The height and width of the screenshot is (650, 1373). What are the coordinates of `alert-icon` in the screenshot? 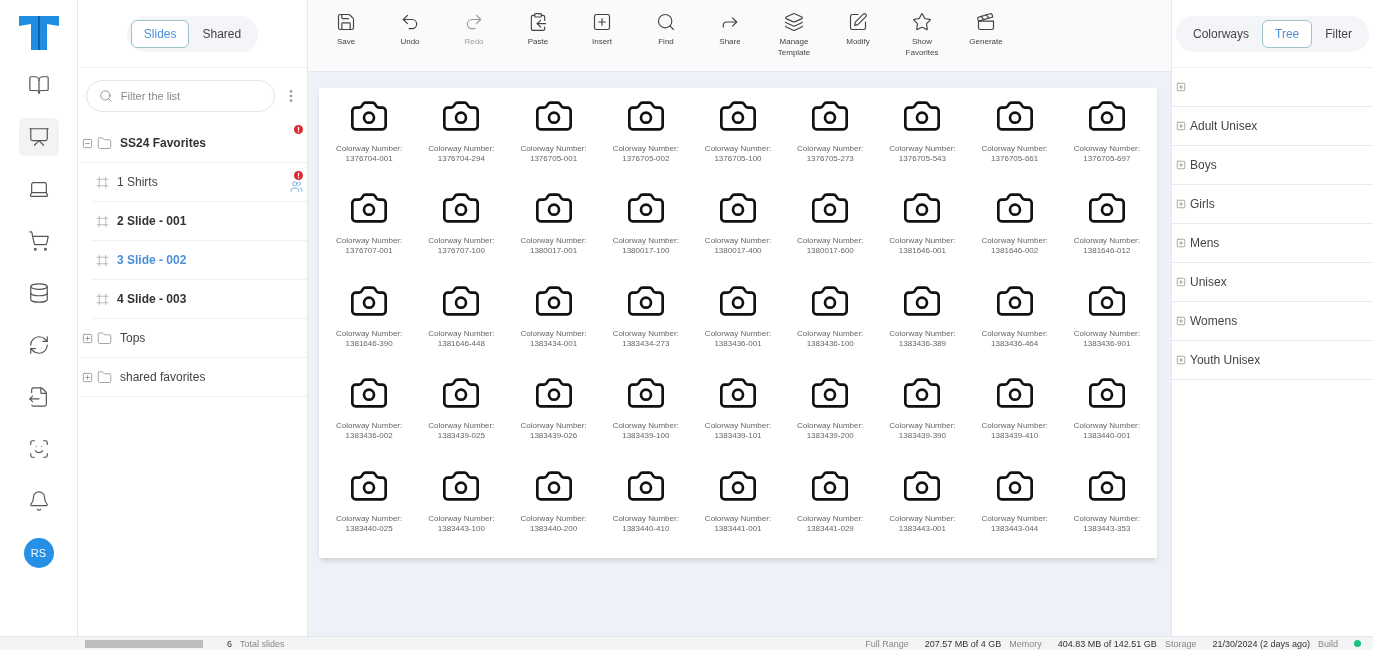 It's located at (298, 129).